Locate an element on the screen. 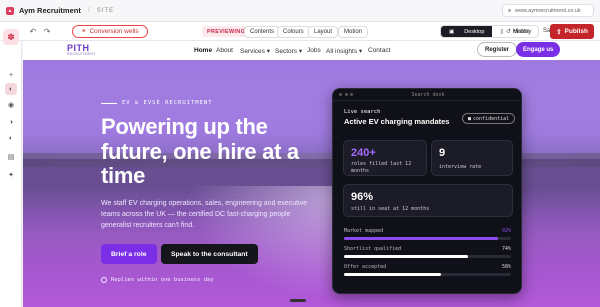 The image size is (600, 307). bar-value: 92% is located at coordinates (506, 231).